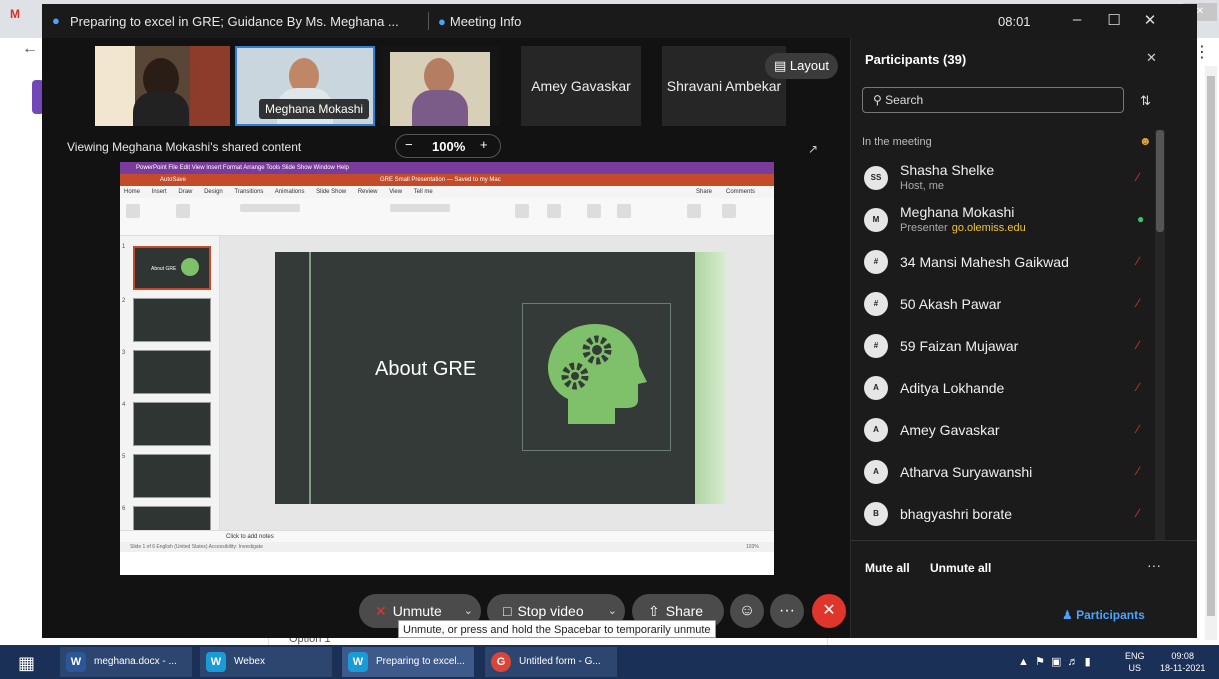 Image resolution: width=1219 pixels, height=679 pixels. What do you see at coordinates (409, 144) in the screenshot?
I see `zoom-out-button: −` at bounding box center [409, 144].